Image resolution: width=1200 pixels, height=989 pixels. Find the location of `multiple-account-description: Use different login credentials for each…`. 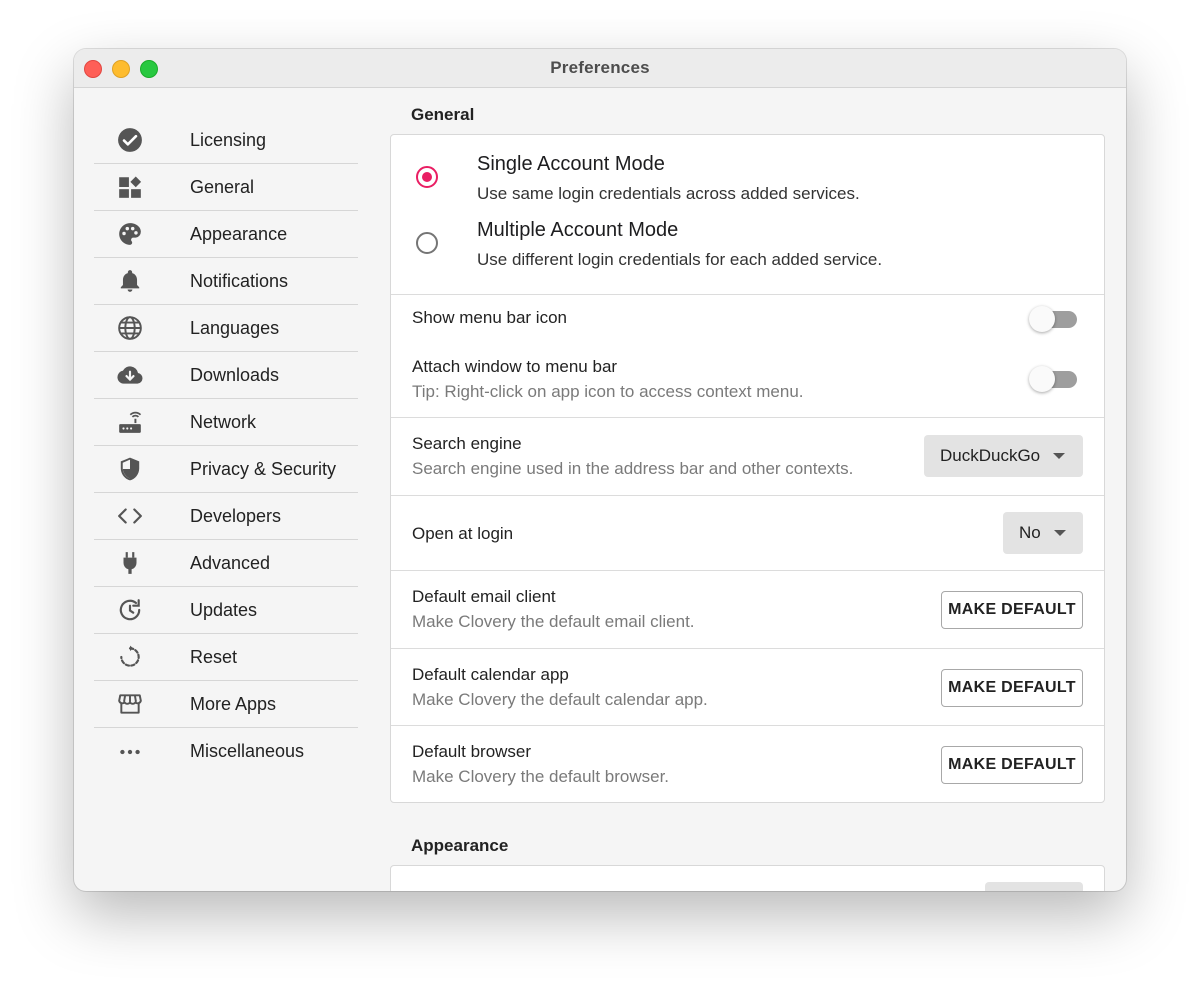

multiple-account-description: Use different login credentials for each… is located at coordinates (680, 259).